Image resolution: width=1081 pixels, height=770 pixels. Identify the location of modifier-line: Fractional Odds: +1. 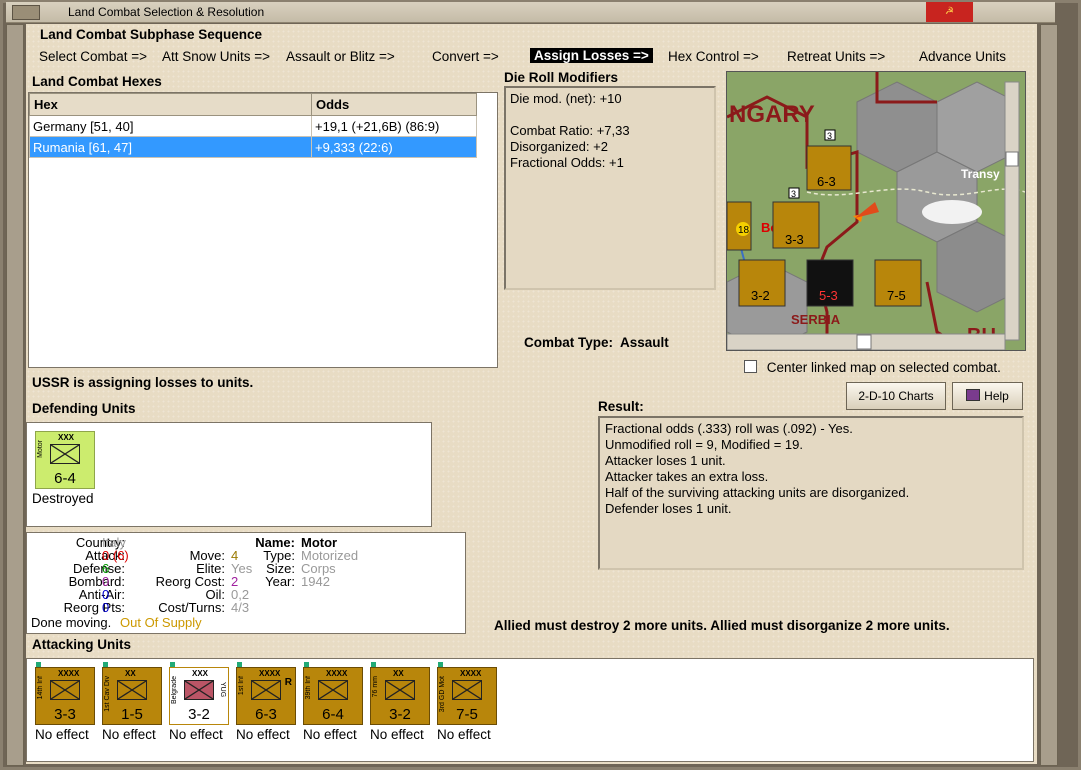
(567, 162).